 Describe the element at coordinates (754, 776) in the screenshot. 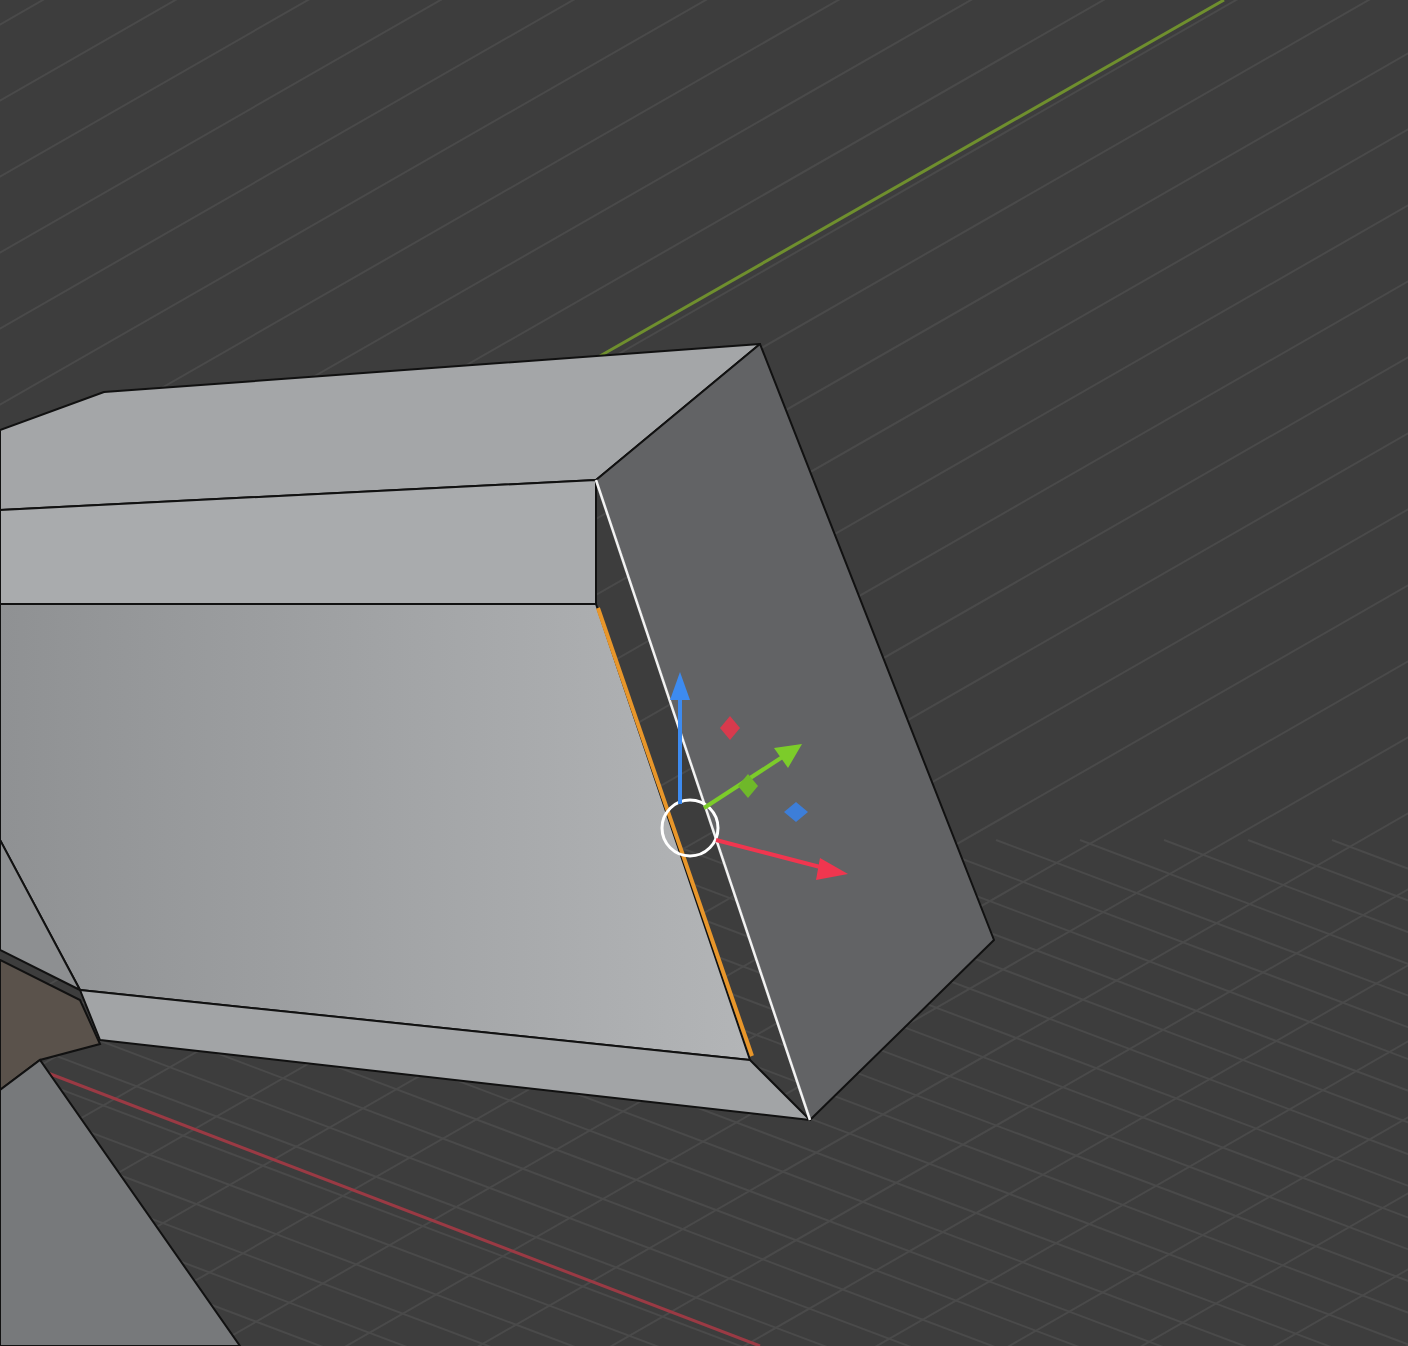

I see `move-gizmo-icon` at that location.